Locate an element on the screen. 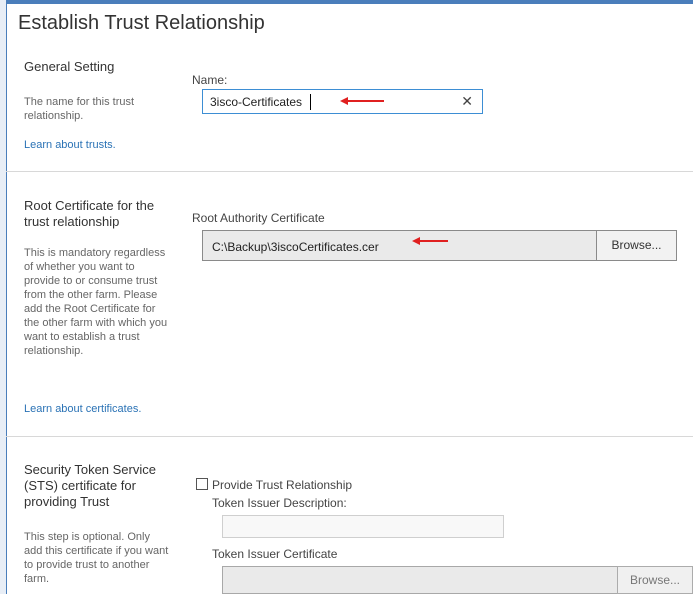 This screenshot has height=594, width=693. token-issuer-certificate-label: Token Issuer Certificate is located at coordinates (275, 554).